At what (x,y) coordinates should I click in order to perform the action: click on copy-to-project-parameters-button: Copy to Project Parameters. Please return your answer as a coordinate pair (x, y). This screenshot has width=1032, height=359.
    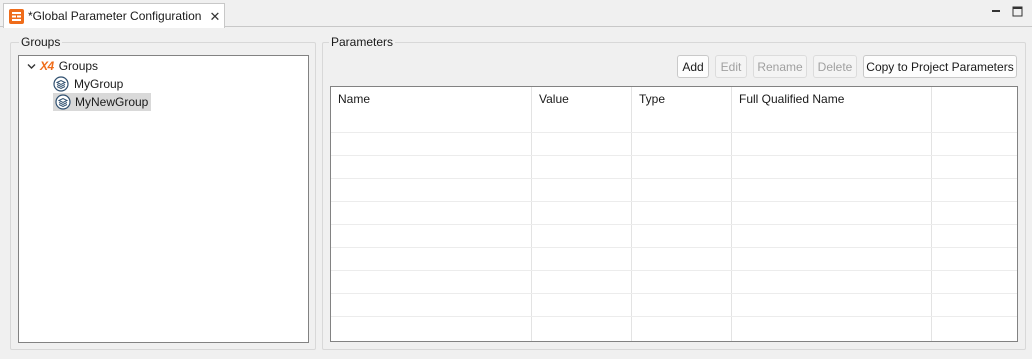
    Looking at the image, I should click on (940, 66).